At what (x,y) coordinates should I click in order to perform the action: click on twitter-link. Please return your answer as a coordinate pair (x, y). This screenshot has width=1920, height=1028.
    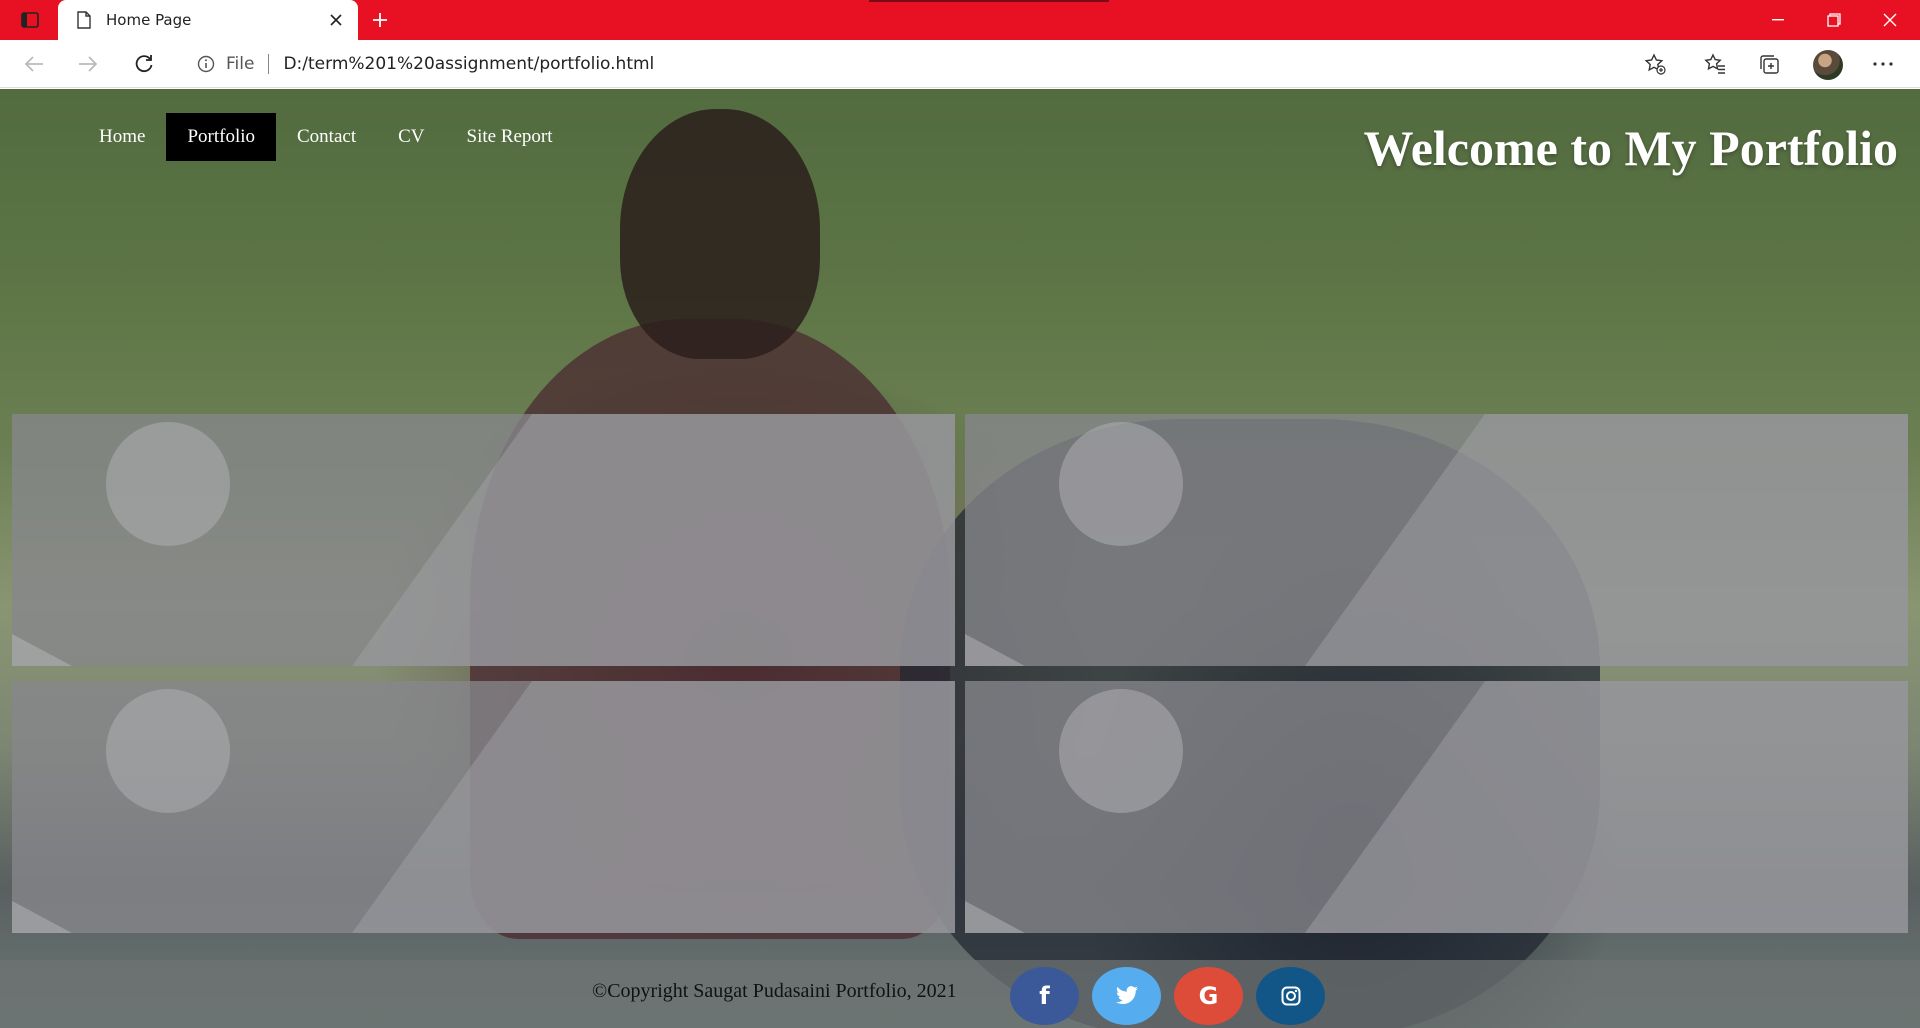
    Looking at the image, I should click on (1126, 996).